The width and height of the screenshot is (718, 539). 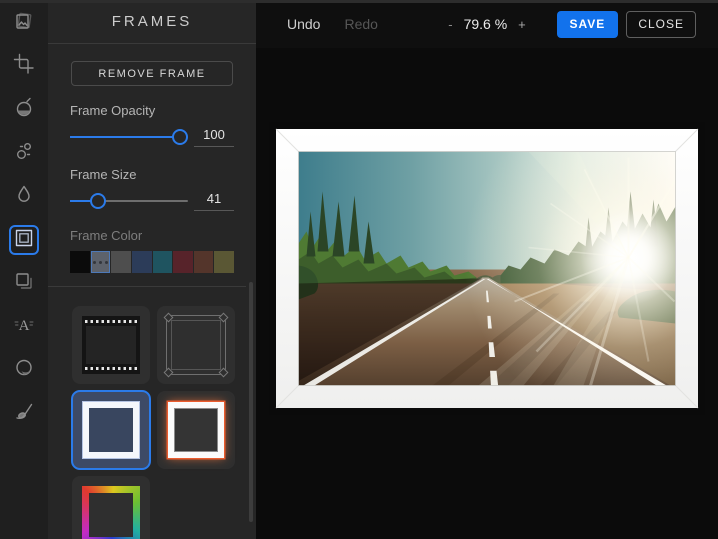 What do you see at coordinates (303, 24) in the screenshot?
I see `undo-button: Undo` at bounding box center [303, 24].